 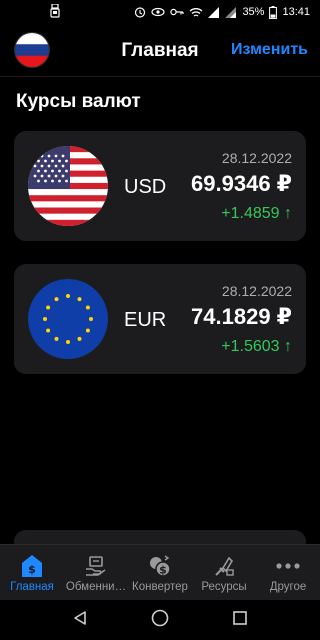 What do you see at coordinates (240, 620) in the screenshot?
I see `recents-icon` at bounding box center [240, 620].